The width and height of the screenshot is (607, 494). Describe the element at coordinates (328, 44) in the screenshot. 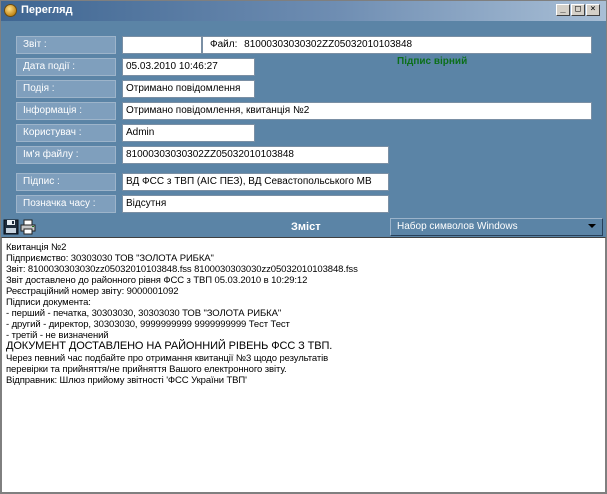

I see `file-value: 81000303030302ZZ05032010103848` at that location.